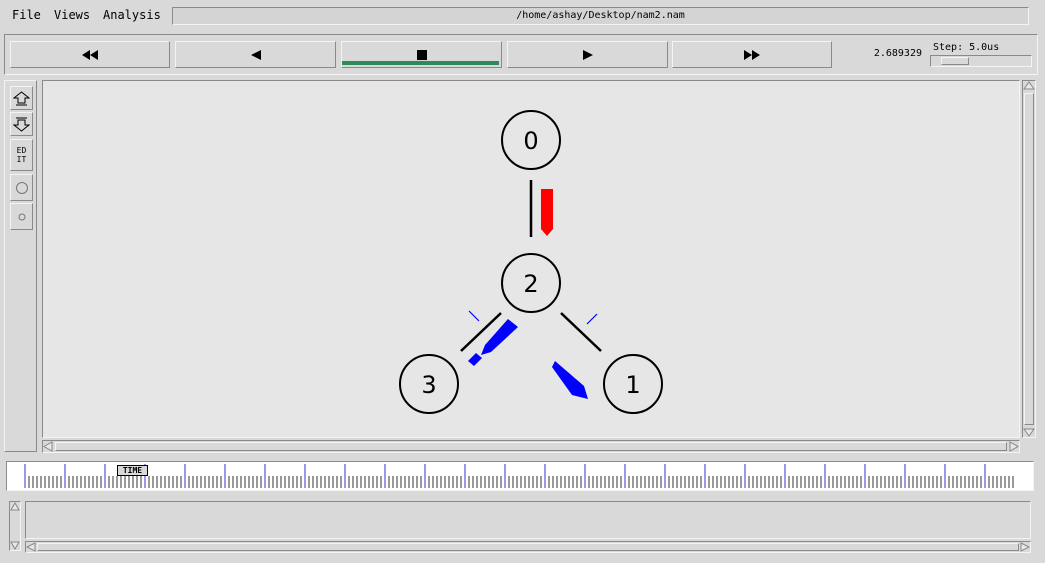 Image resolution: width=1045 pixels, height=563 pixels. What do you see at coordinates (592, 319) in the screenshot?
I see `packet-blue-right-mark` at bounding box center [592, 319].